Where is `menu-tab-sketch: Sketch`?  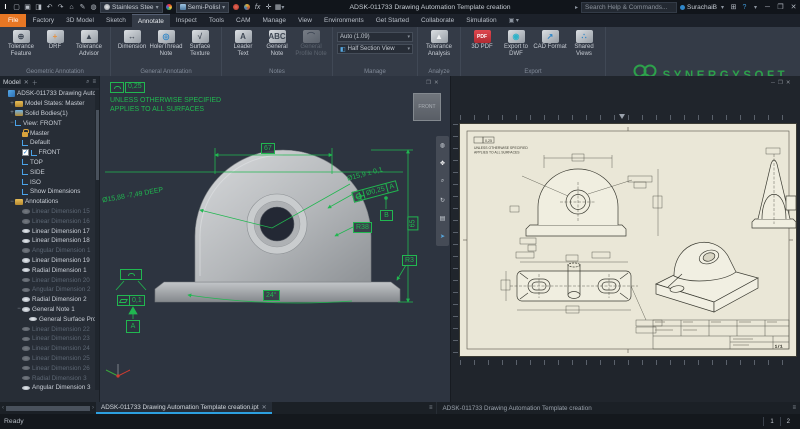
menu-tab-sketch: Sketch is located at coordinates (116, 20).